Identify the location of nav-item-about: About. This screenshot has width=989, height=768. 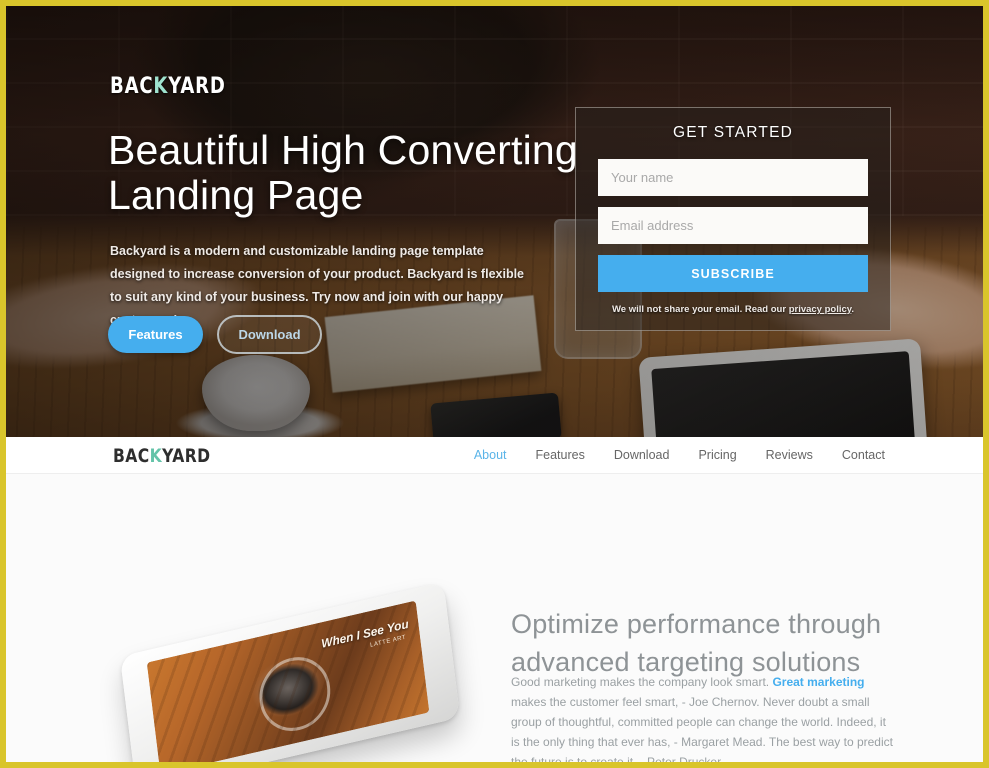
(490, 455).